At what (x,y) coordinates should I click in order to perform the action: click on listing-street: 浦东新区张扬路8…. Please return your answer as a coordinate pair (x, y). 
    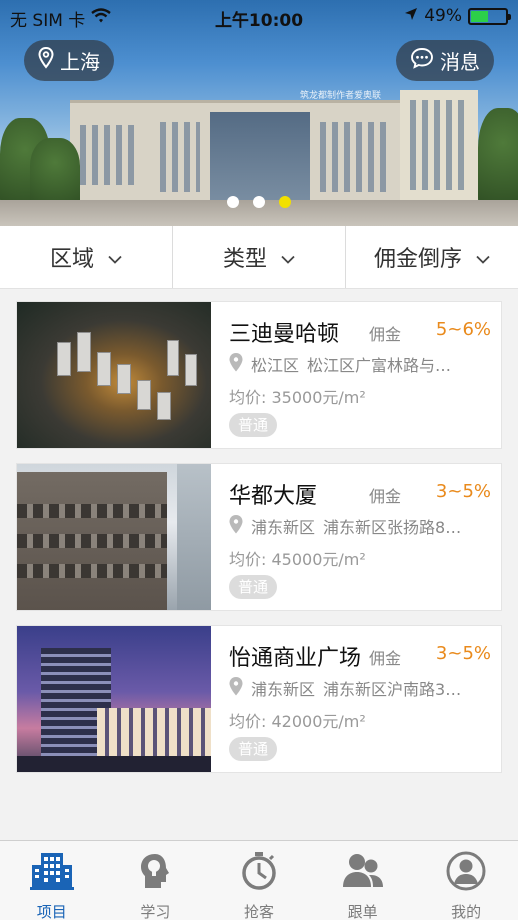
    Looking at the image, I should click on (392, 527).